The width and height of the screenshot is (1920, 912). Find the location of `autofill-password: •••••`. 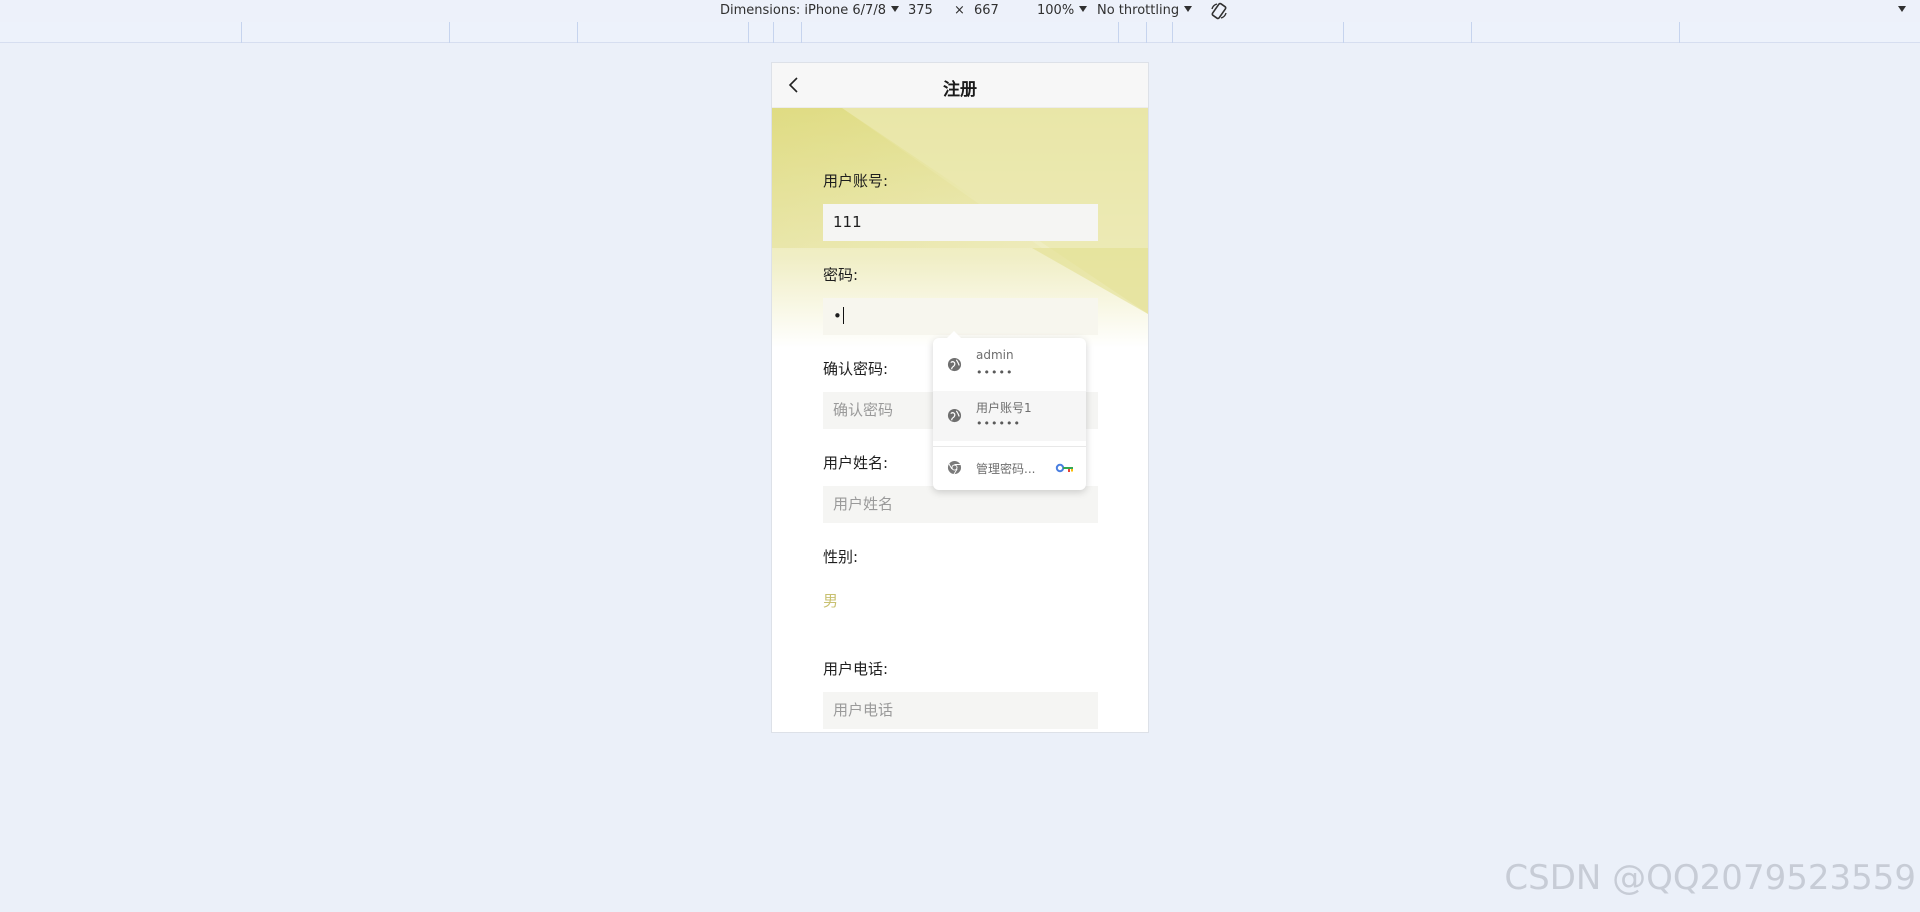

autofill-password: ••••• is located at coordinates (995, 372).